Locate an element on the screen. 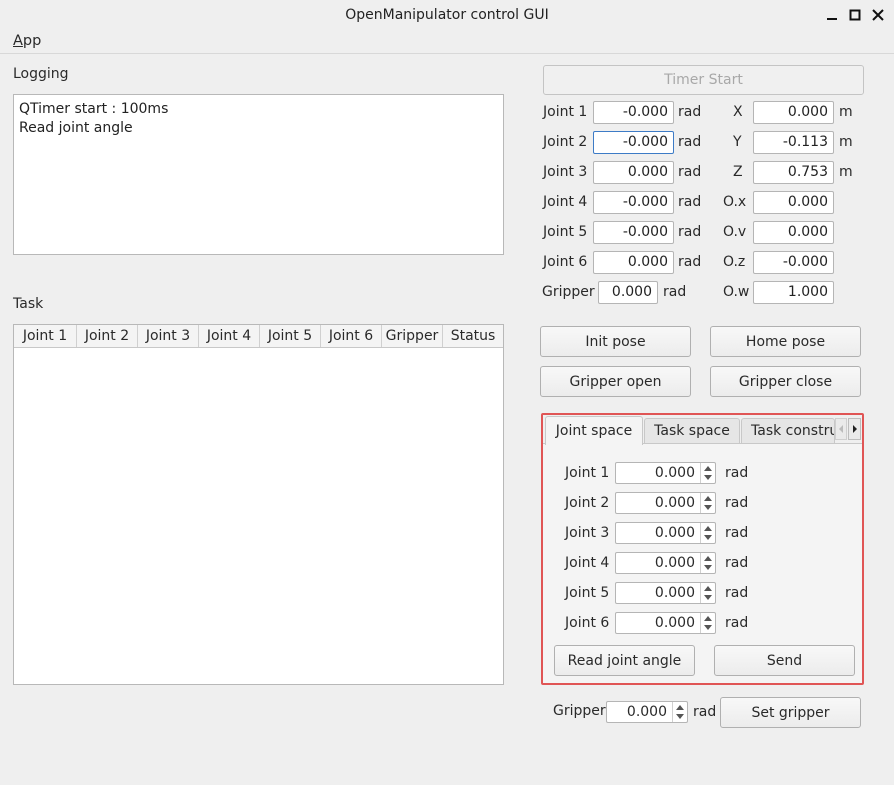 Image resolution: width=894 pixels, height=785 pixels. menu-bar is located at coordinates (447, 42).